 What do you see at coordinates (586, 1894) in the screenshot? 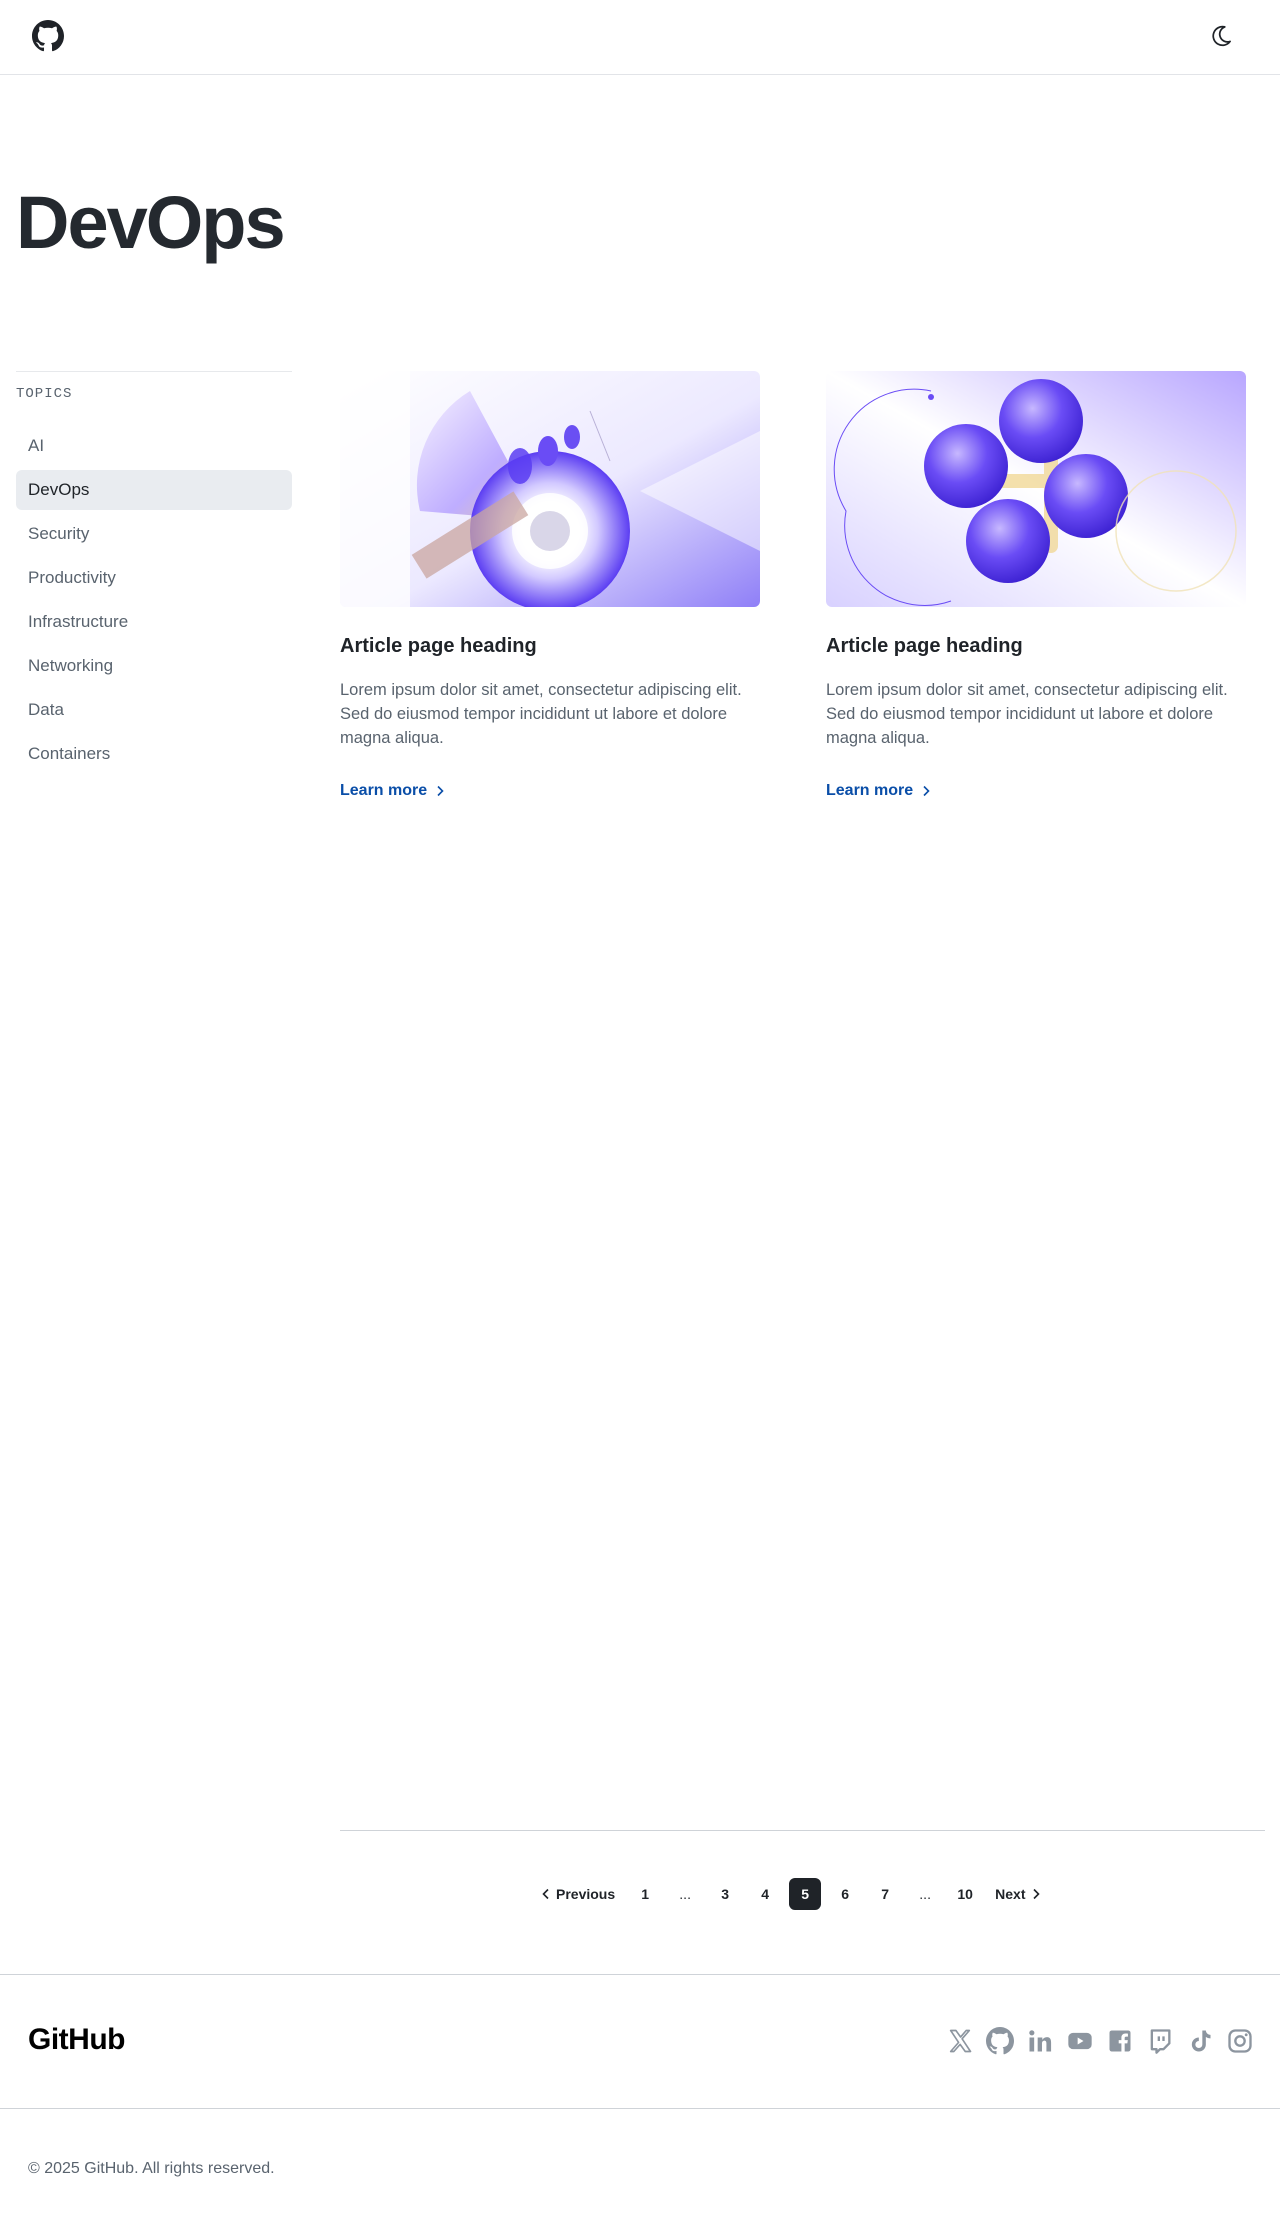
I see `previous-label: Previous` at bounding box center [586, 1894].